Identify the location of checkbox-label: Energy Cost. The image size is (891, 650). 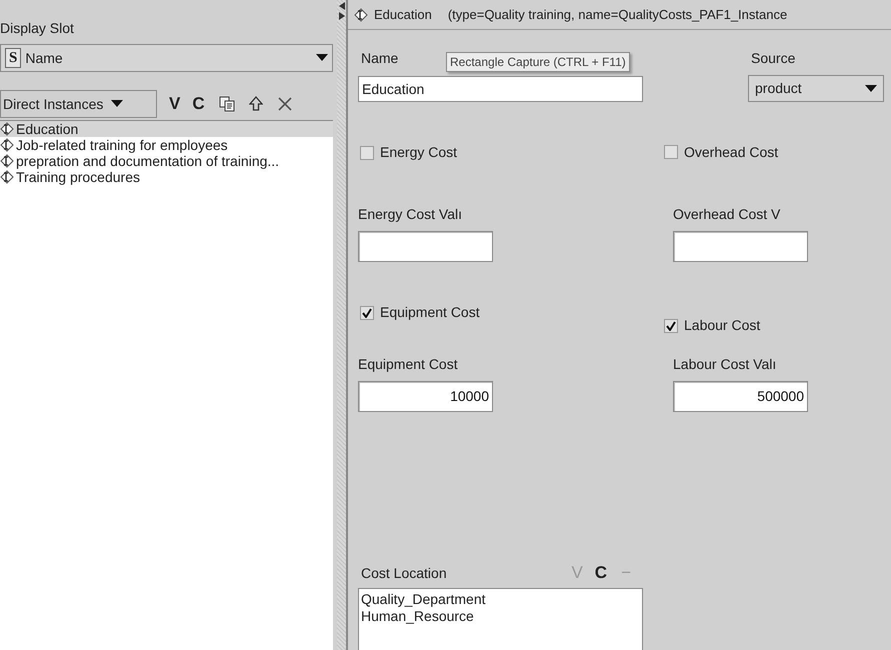
(419, 152).